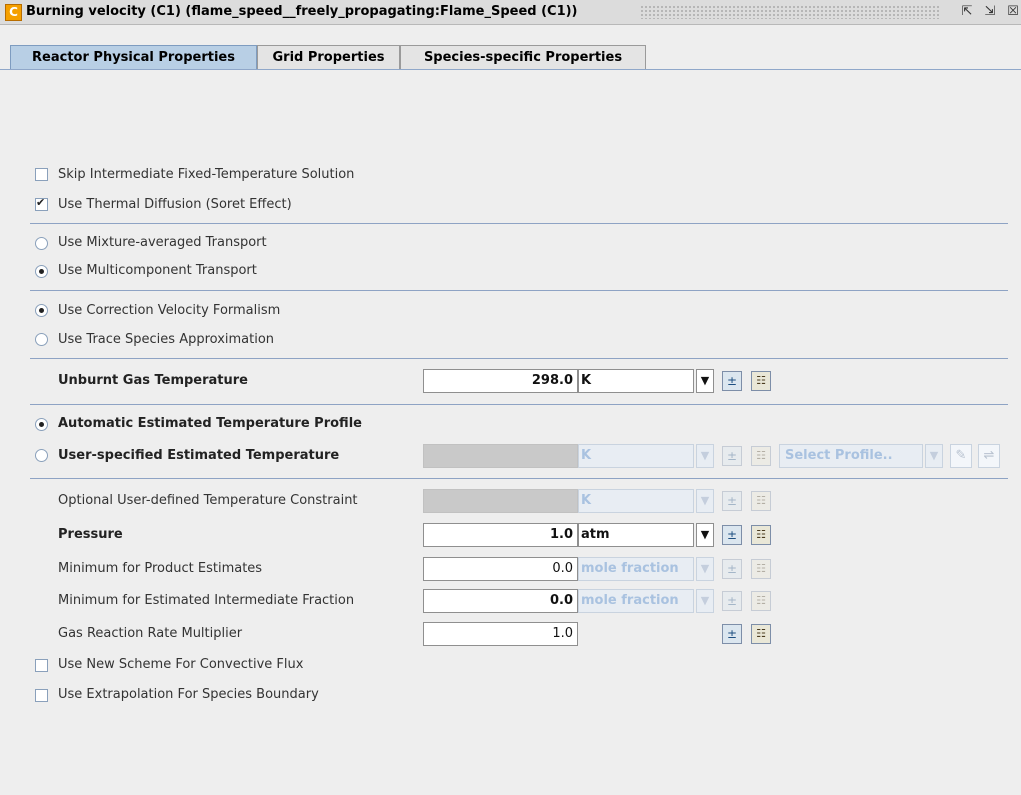 Image resolution: width=1021 pixels, height=795 pixels. What do you see at coordinates (162, 242) in the screenshot?
I see `mixture-averaged-label: Use Mixture-averaged Transport` at bounding box center [162, 242].